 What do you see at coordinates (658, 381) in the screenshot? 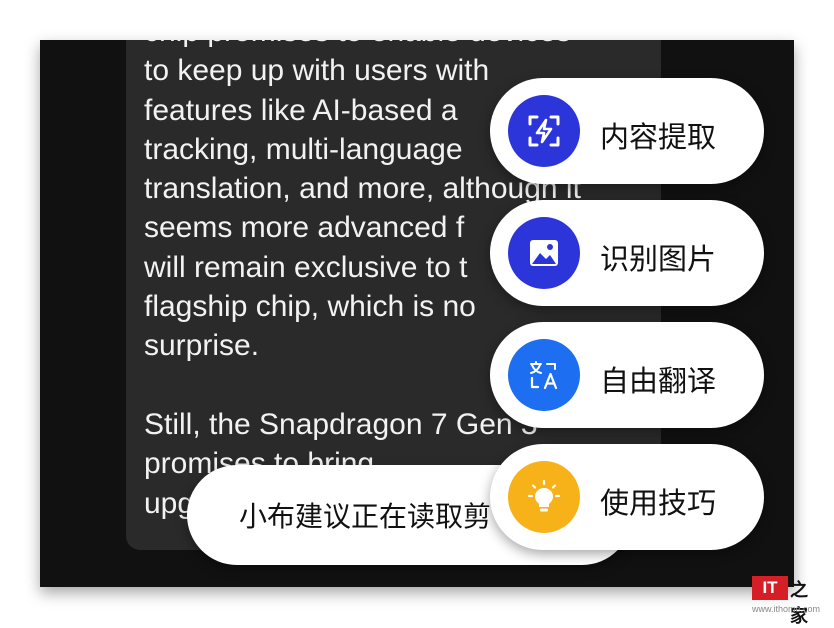
I see `translate-label: 自由翻译` at bounding box center [658, 381].